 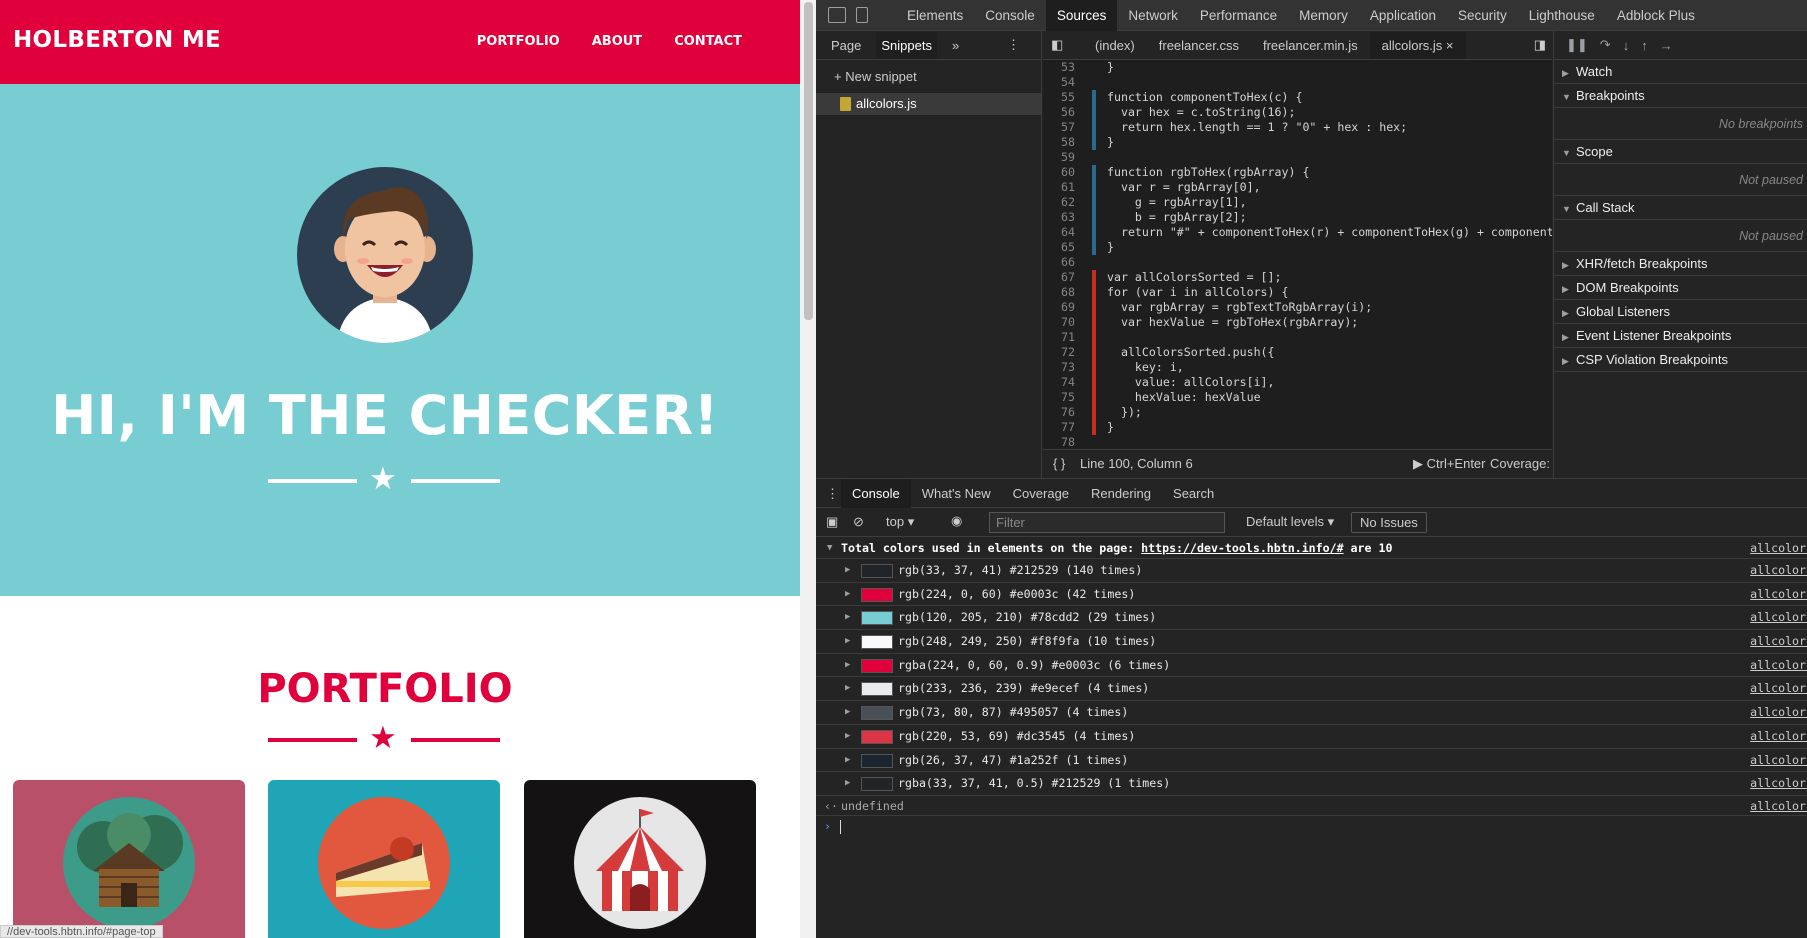 What do you see at coordinates (1063, 172) in the screenshot?
I see `line-number: 60` at bounding box center [1063, 172].